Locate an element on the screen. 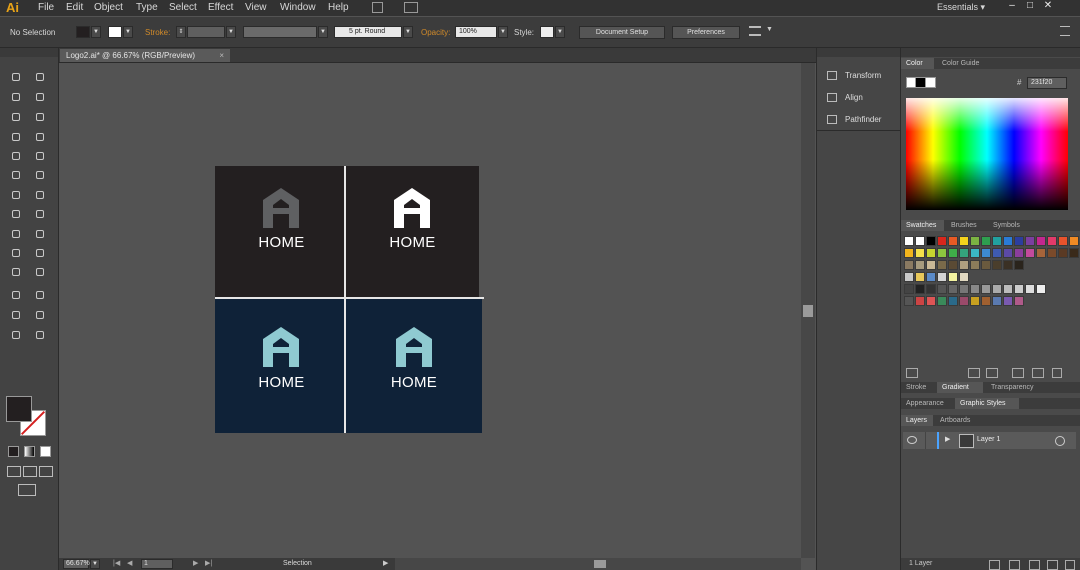 The height and width of the screenshot is (570, 1080). menu-window: Window is located at coordinates (298, 7).